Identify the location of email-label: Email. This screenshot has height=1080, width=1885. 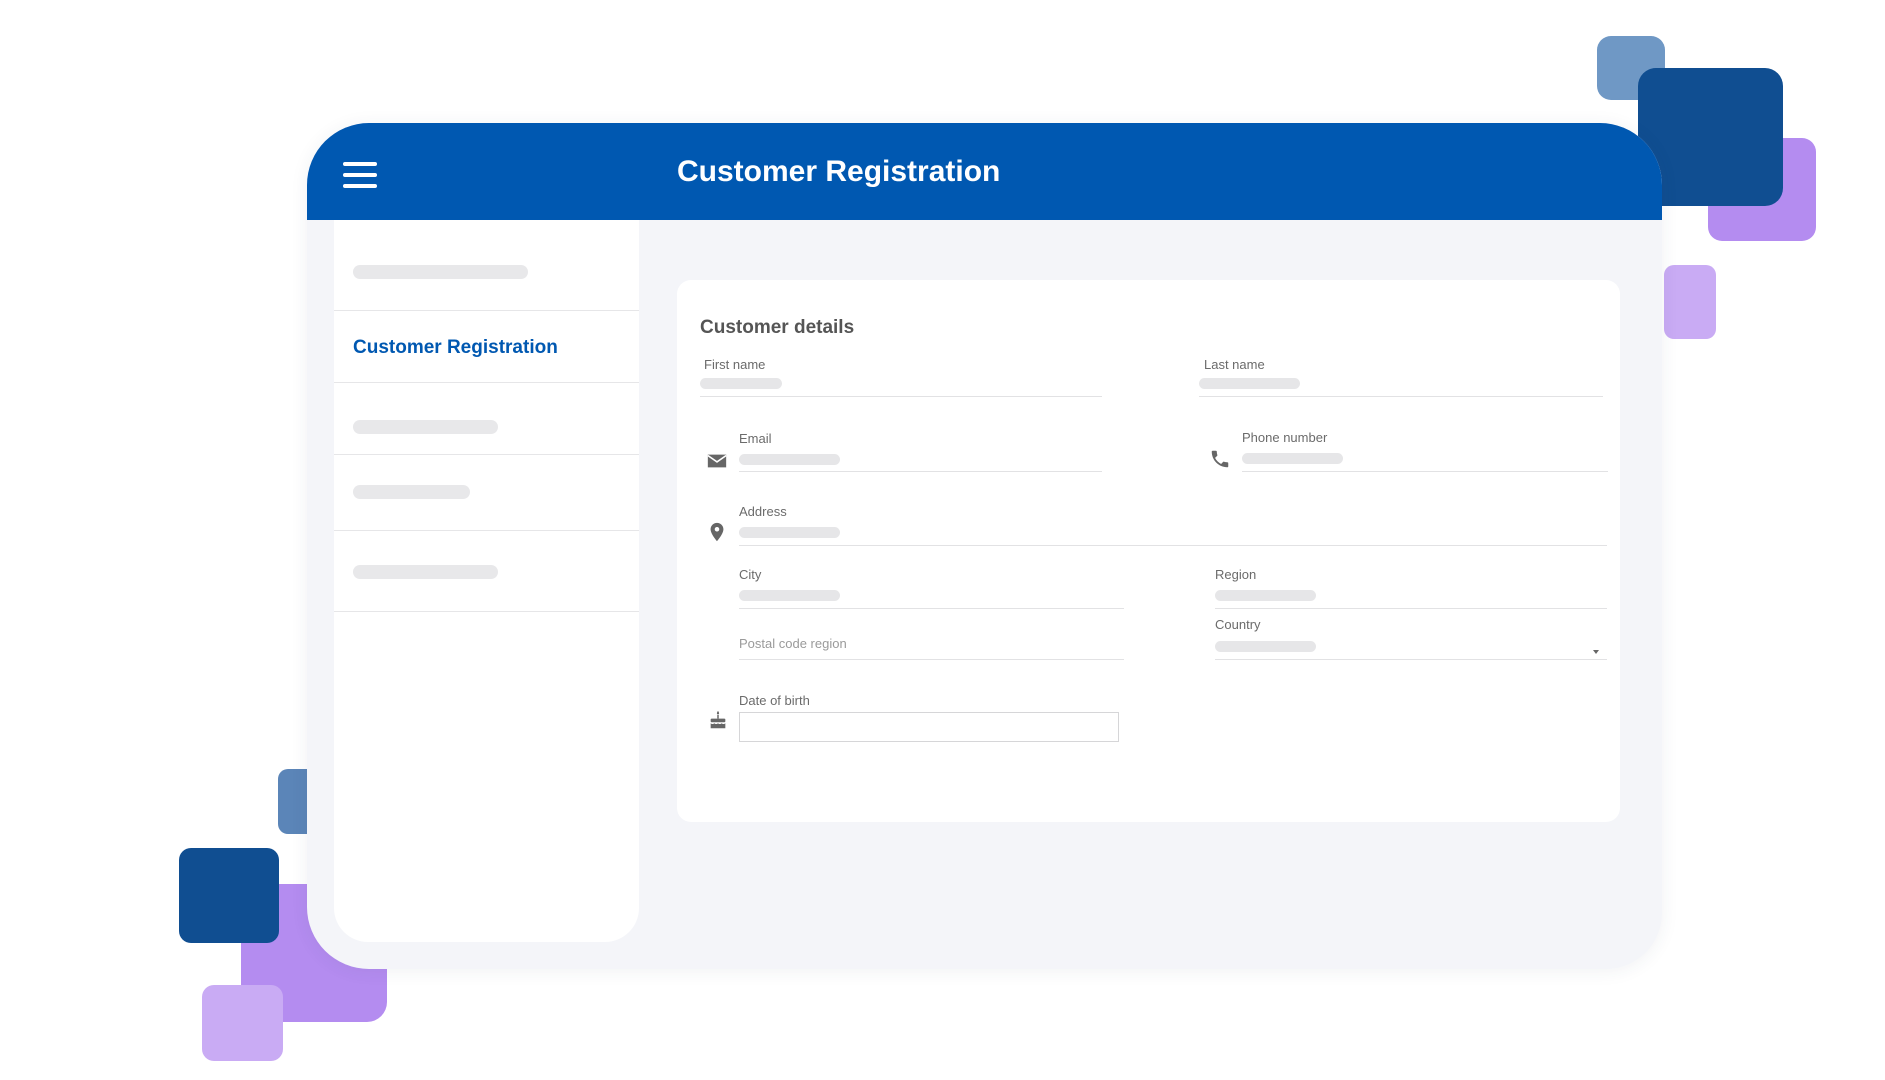
(755, 438).